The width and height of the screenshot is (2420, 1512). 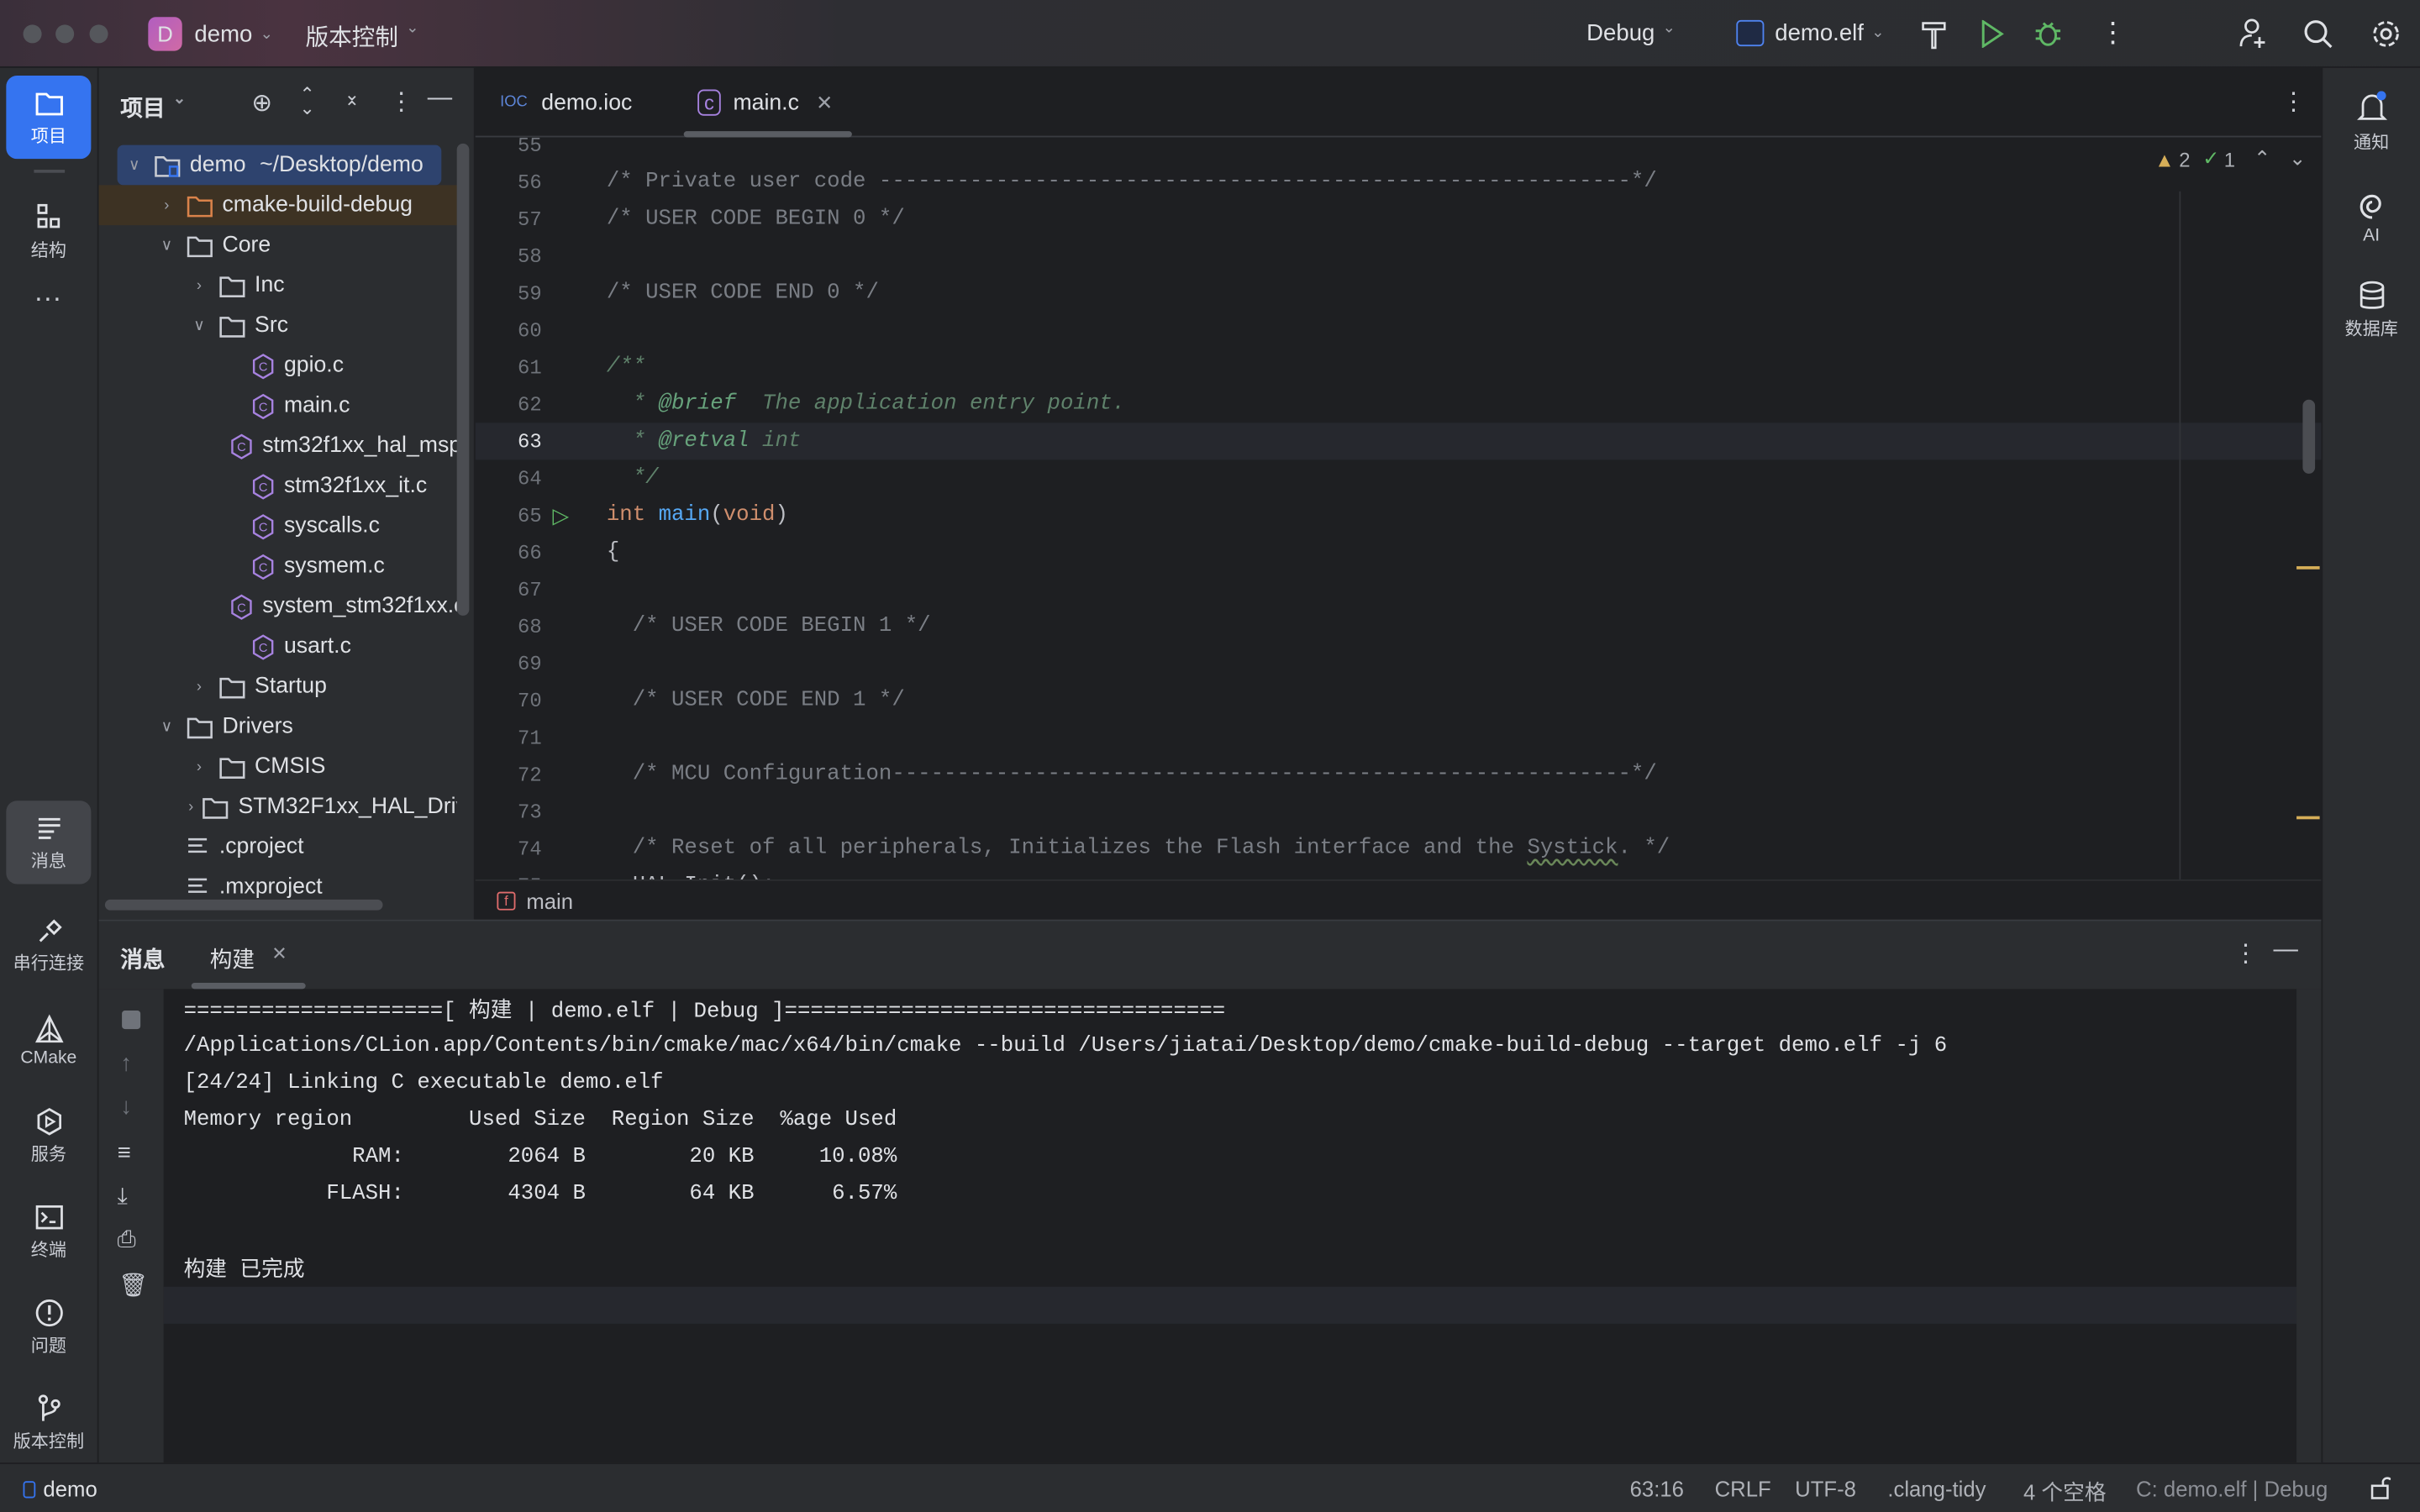 I want to click on tree-vertical-scrollbar, so click(x=463, y=379).